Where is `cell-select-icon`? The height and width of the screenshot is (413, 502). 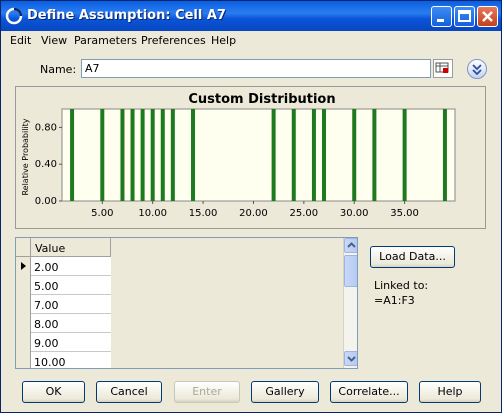
cell-select-icon is located at coordinates (442, 67).